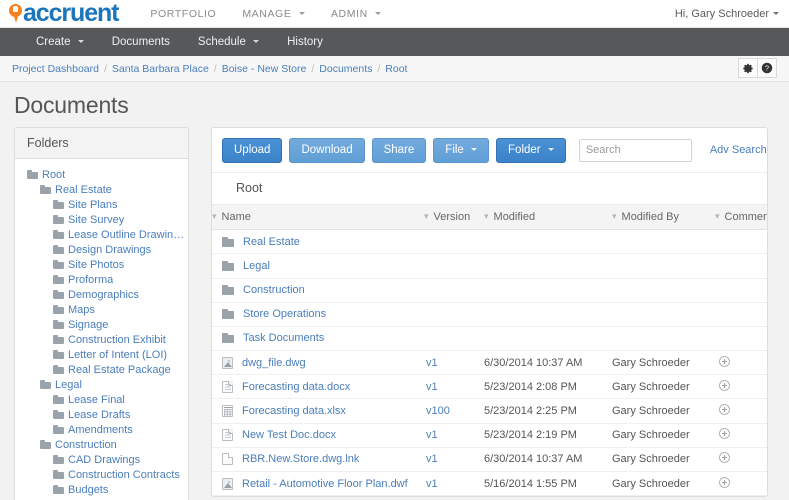 The height and width of the screenshot is (500, 789). I want to click on tree-node: Legal, so click(101, 384).